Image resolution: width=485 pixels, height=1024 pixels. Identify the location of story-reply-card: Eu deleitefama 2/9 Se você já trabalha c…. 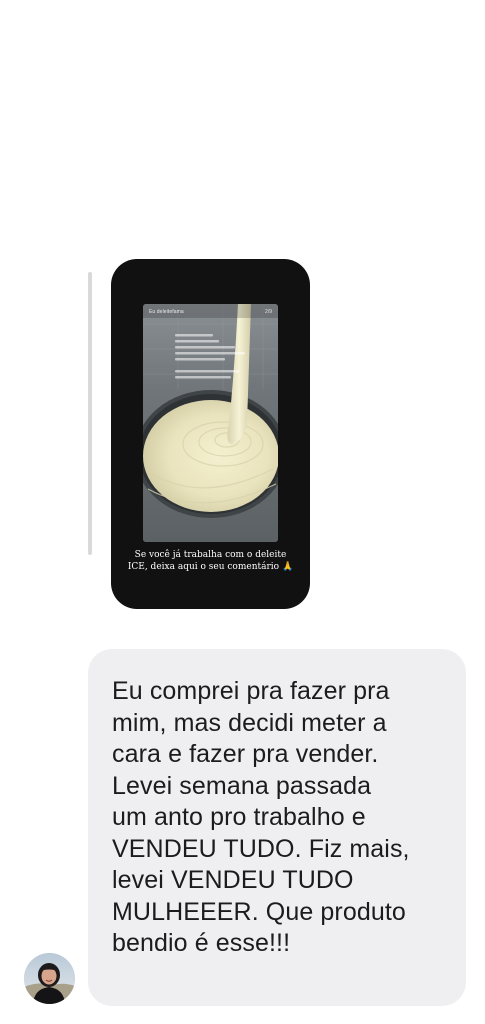
(210, 434).